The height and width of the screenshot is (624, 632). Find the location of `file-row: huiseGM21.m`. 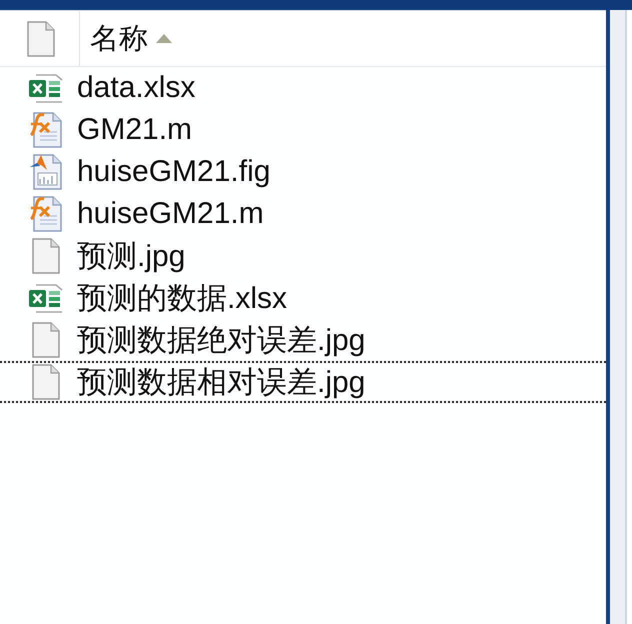

file-row: huiseGM21.m is located at coordinates (303, 214).